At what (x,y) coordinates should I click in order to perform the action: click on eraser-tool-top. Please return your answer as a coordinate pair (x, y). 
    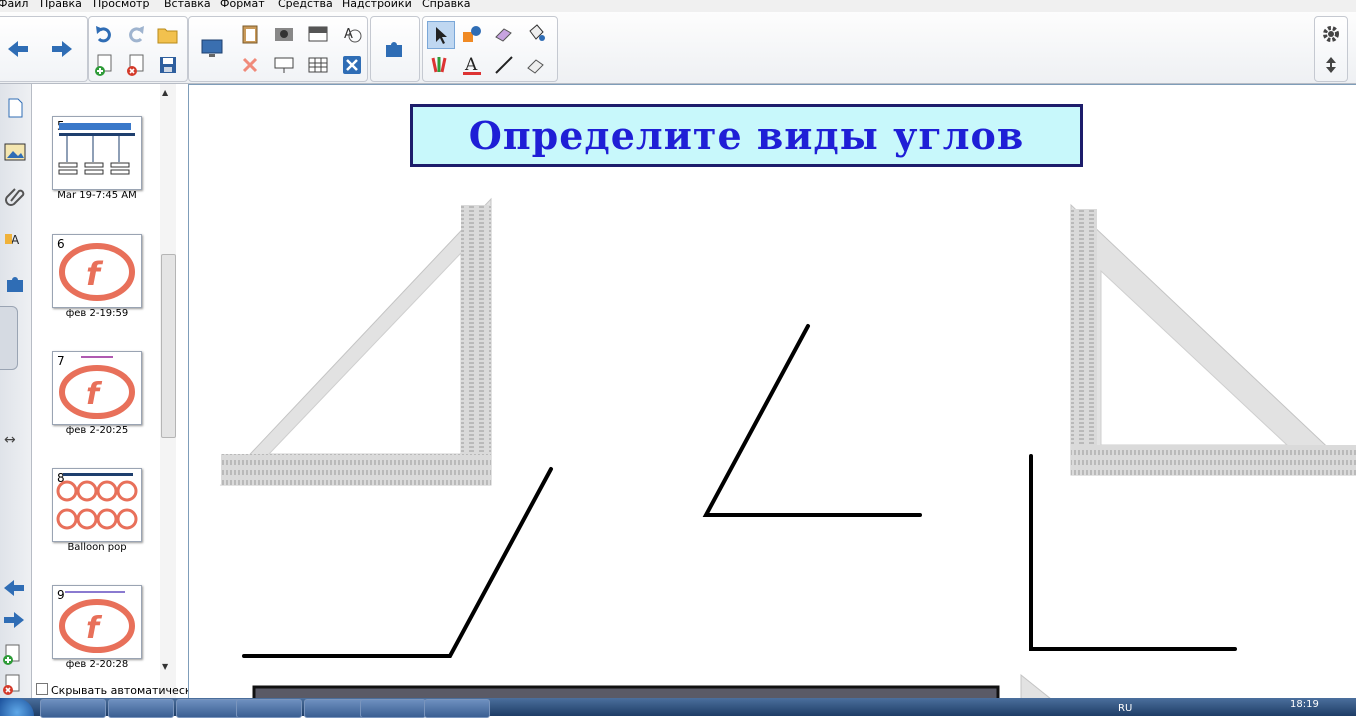
    Looking at the image, I should click on (504, 34).